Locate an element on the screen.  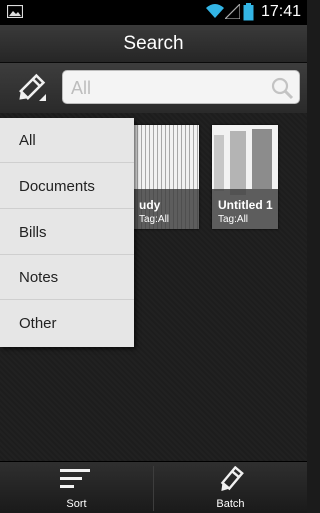
search-icon is located at coordinates (282, 88).